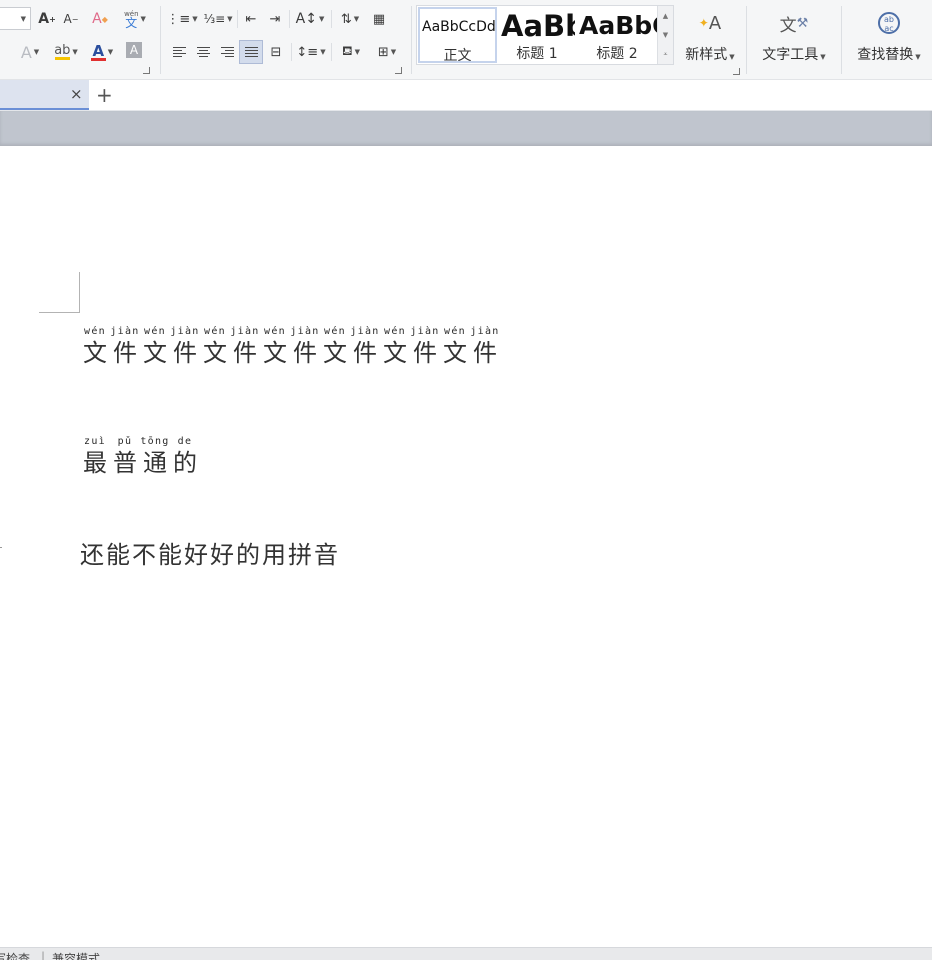 This screenshot has width=932, height=960. What do you see at coordinates (710, 38) in the screenshot?
I see `new-style-button: ✦ A 新样式 ▼` at bounding box center [710, 38].